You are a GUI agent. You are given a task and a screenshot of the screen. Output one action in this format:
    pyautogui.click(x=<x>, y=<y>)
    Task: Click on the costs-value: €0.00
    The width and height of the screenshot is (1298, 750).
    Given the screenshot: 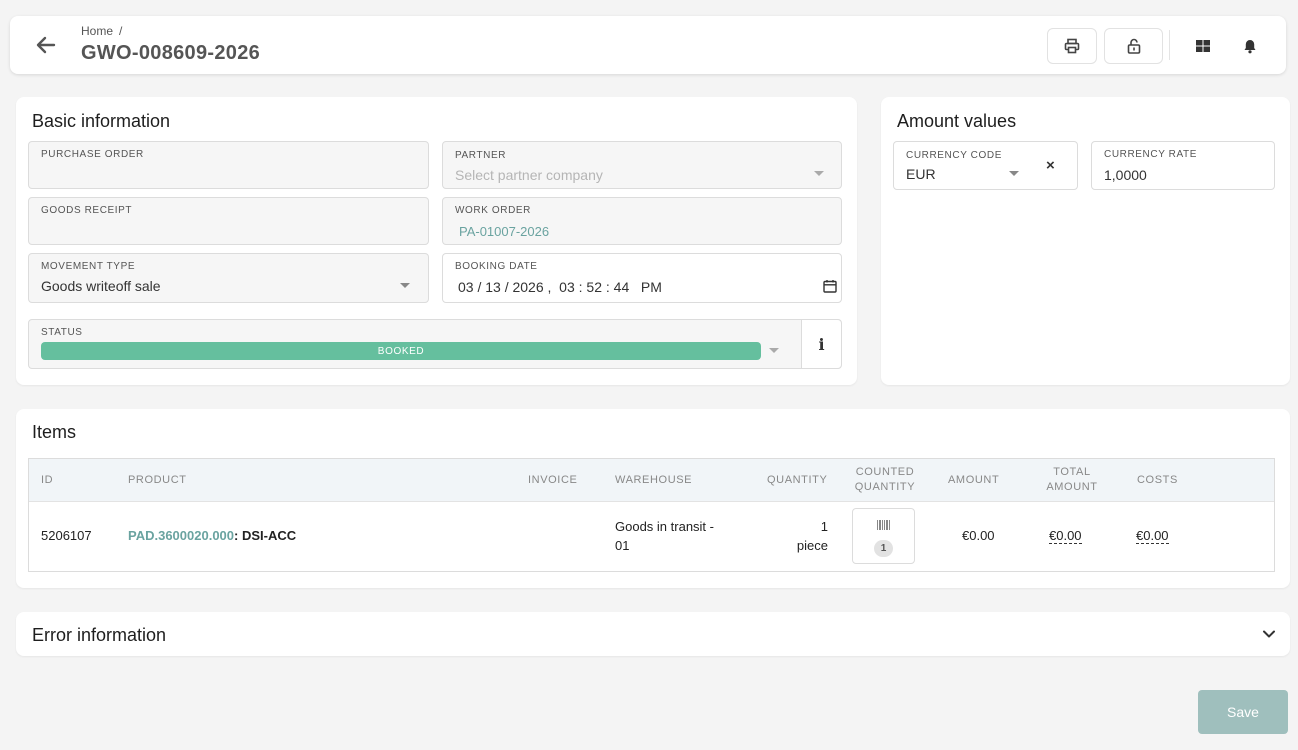 What is the action you would take?
    pyautogui.click(x=1152, y=536)
    